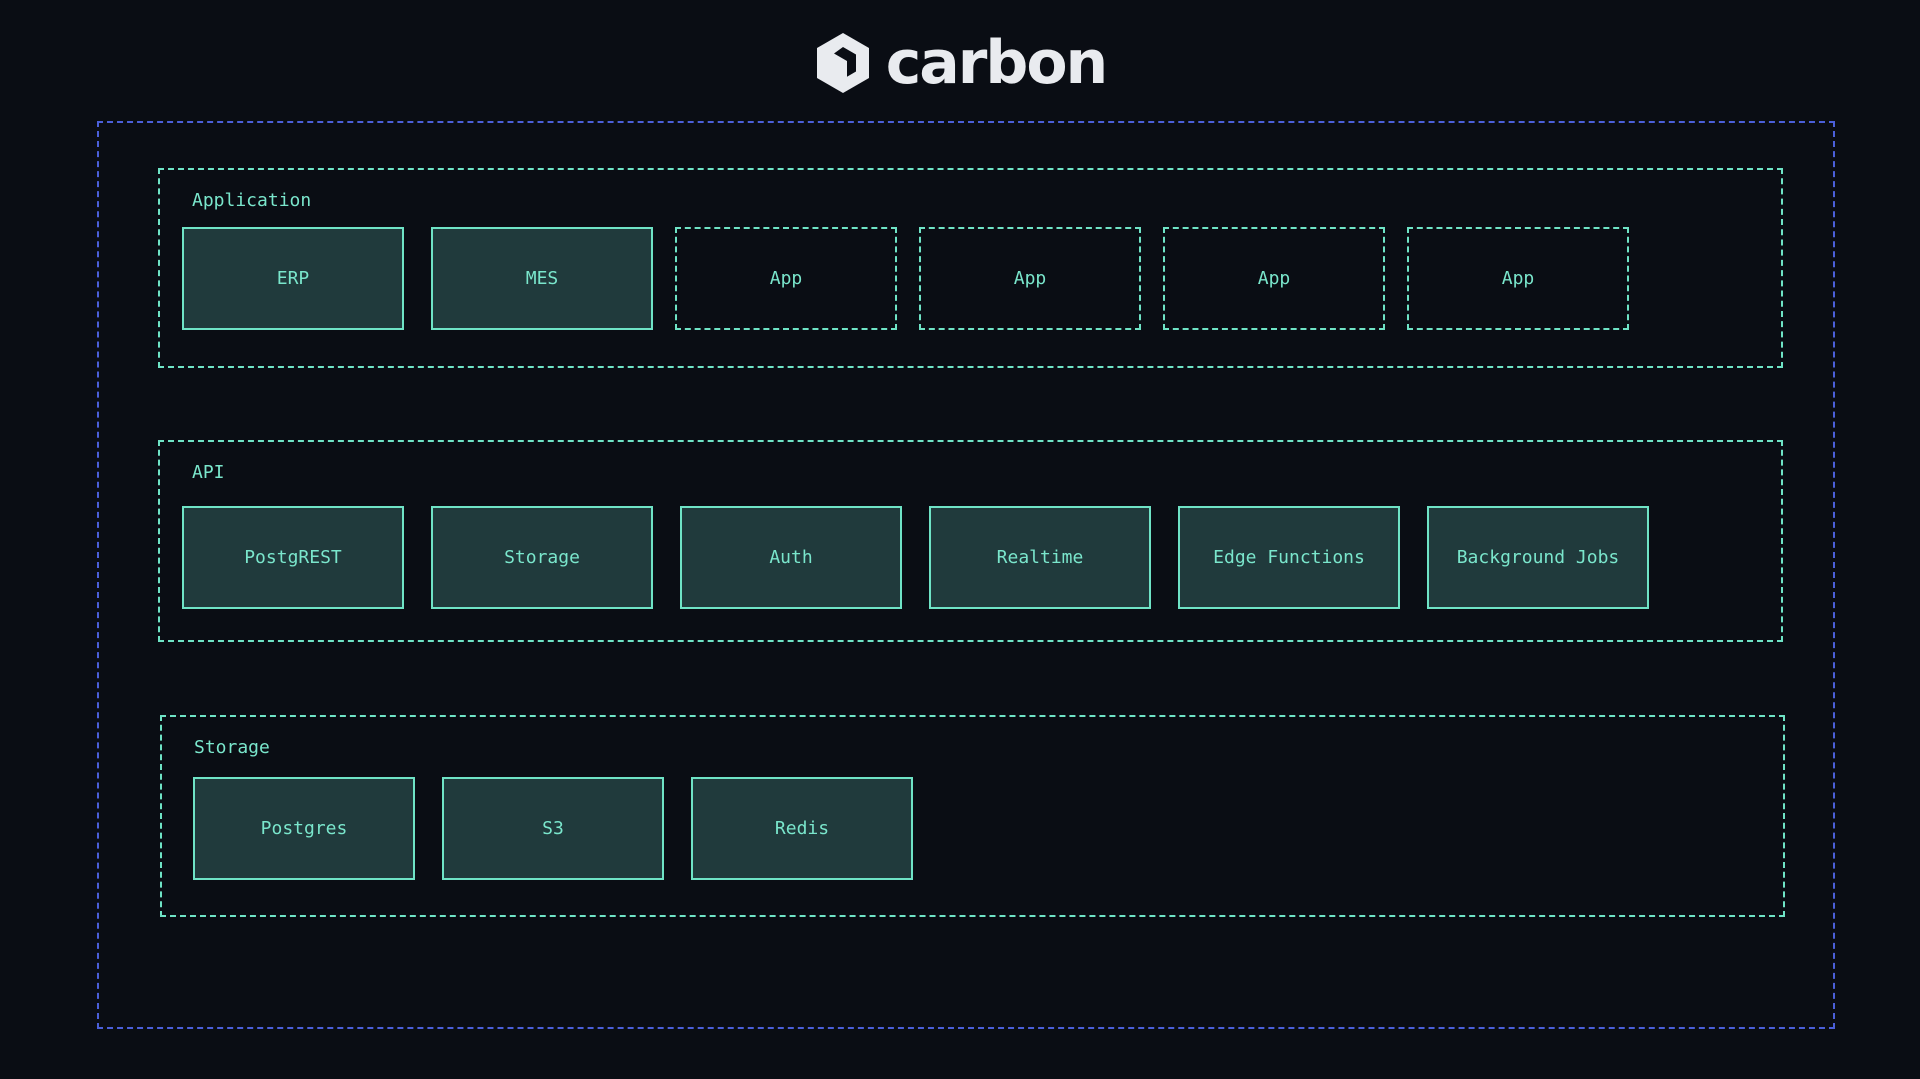 The height and width of the screenshot is (1079, 1920). I want to click on mes-box: MES, so click(542, 278).